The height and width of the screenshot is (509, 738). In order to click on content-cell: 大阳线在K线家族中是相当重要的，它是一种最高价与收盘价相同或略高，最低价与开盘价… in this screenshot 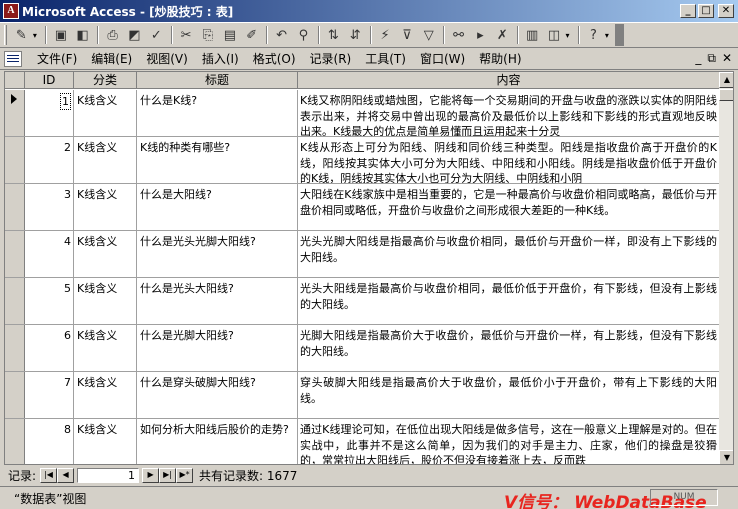, I will do `click(508, 207)`.